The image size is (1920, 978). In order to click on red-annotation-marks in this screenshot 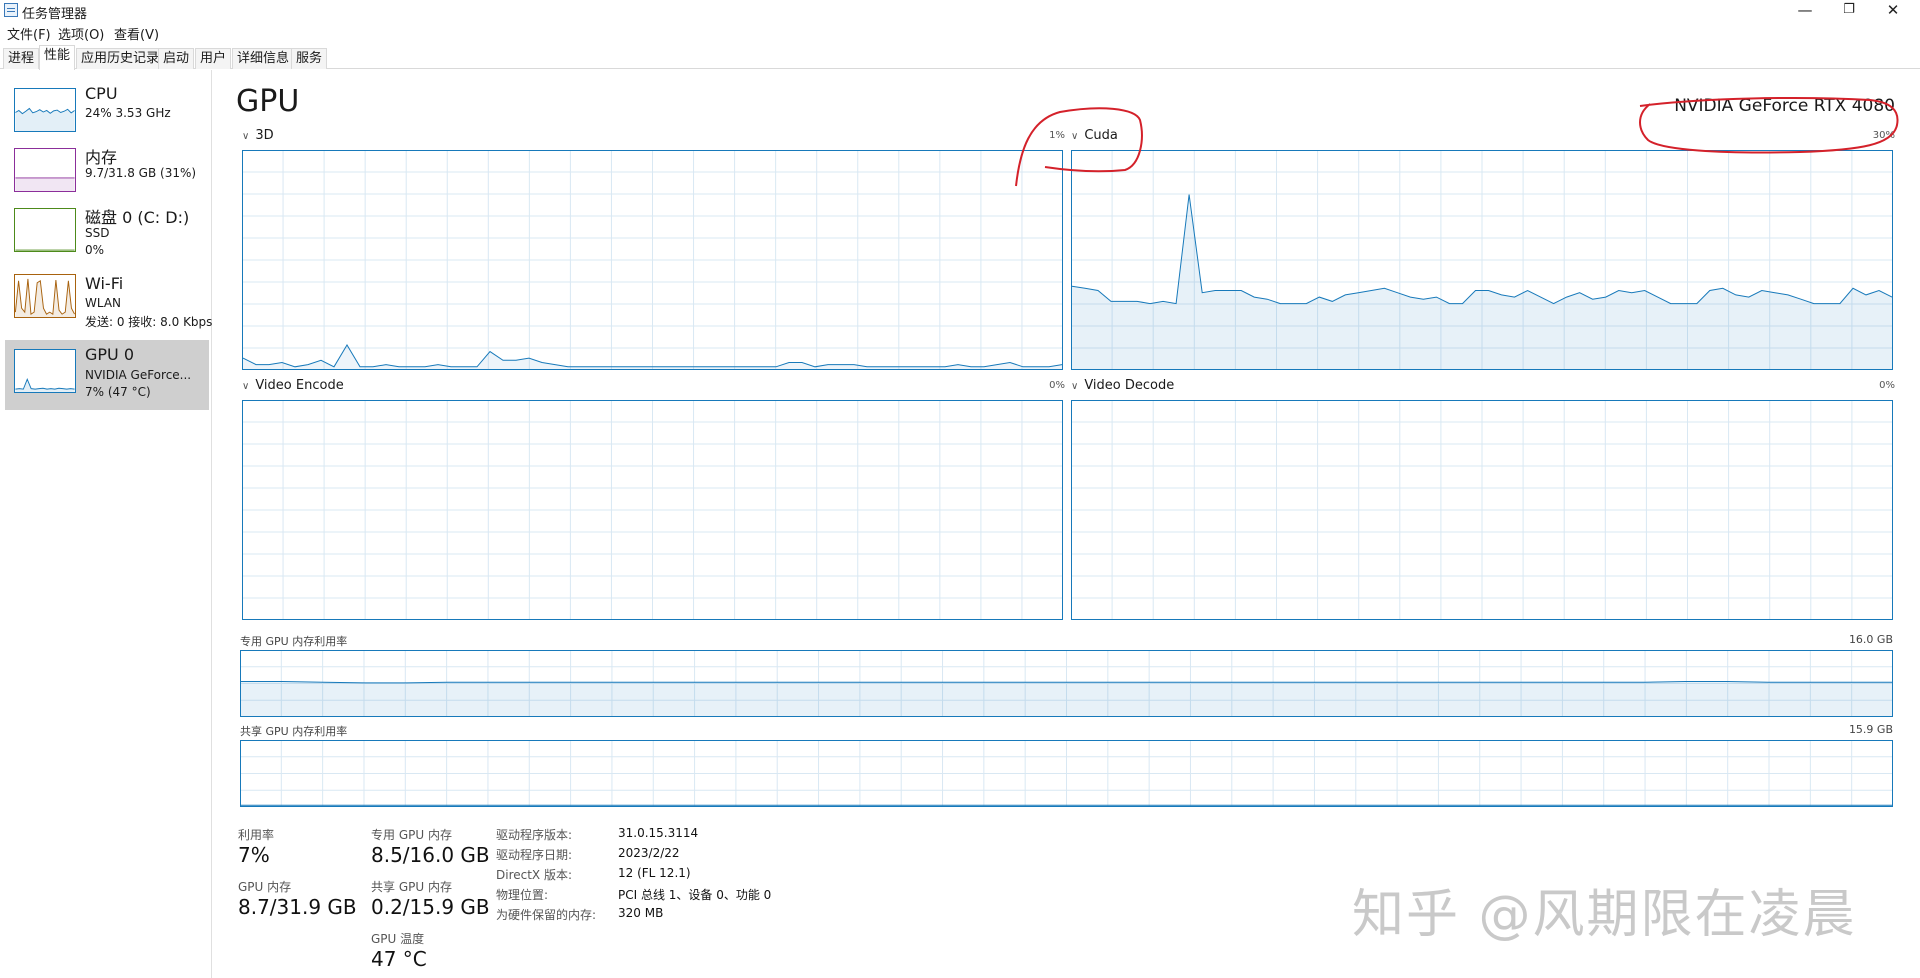, I will do `click(1457, 142)`.